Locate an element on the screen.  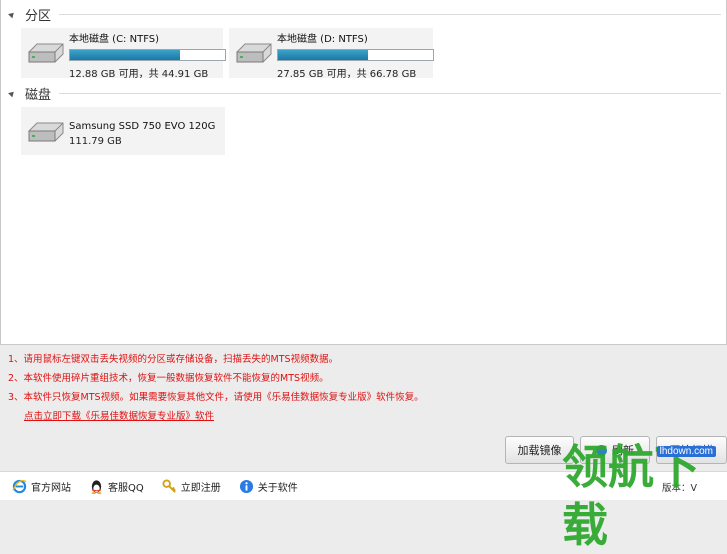
disk-group-header: 磁盘 is located at coordinates (364, 93).